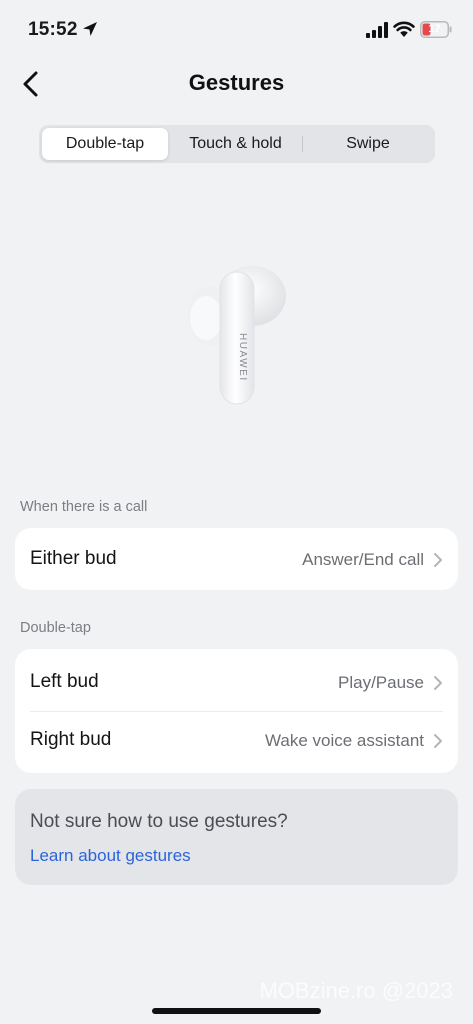 The height and width of the screenshot is (1024, 473). What do you see at coordinates (110, 856) in the screenshot?
I see `learn-about-gestures-link: Learn about gestures` at bounding box center [110, 856].